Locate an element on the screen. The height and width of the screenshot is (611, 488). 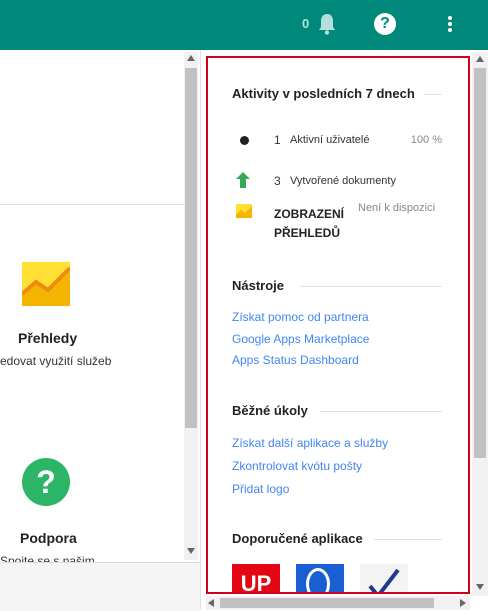
right-scrollbar-thumb is located at coordinates (480, 263).